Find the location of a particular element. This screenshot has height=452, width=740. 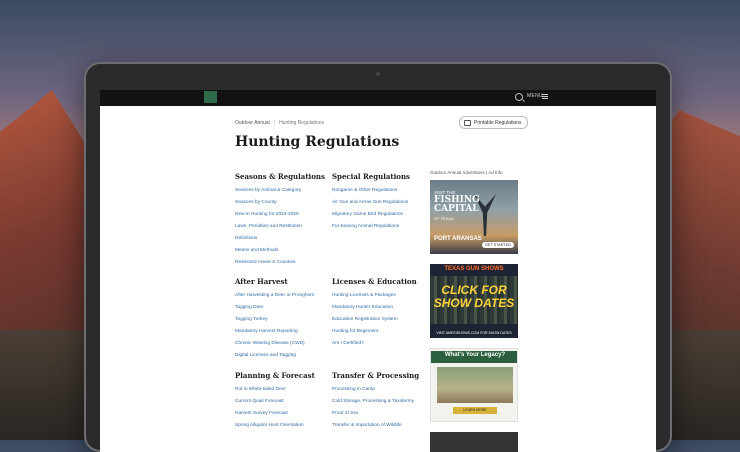

ad-headline: FISHING CAPITAL is located at coordinates (457, 204).